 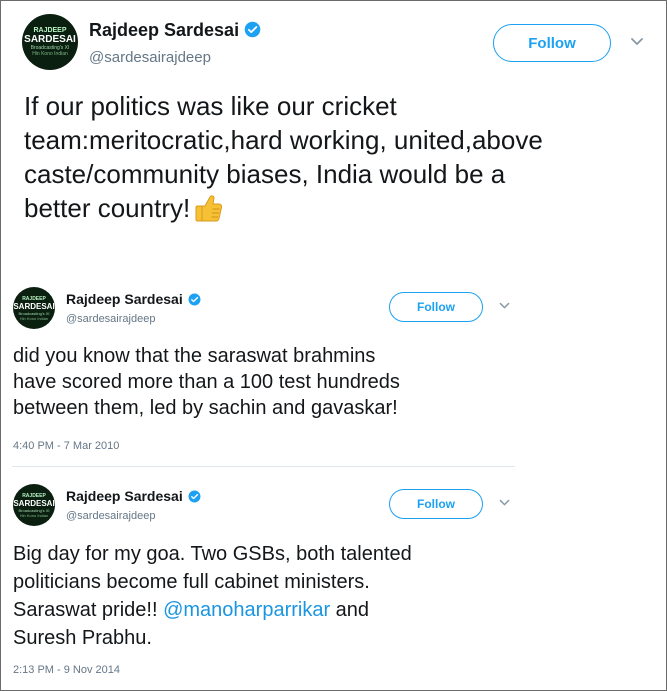 What do you see at coordinates (265, 174) in the screenshot?
I see `tweet-text-line: caste/community biases, India would be a` at bounding box center [265, 174].